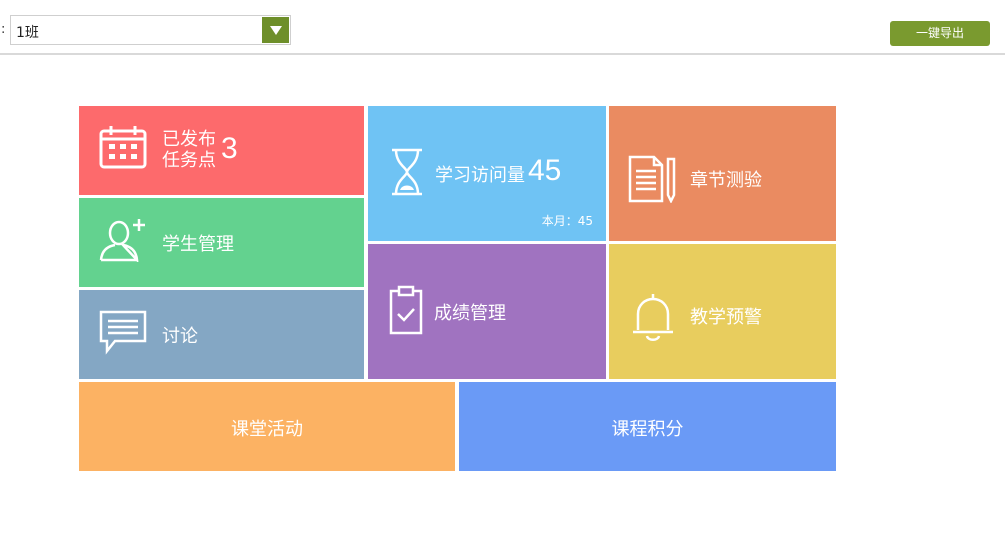 The image size is (1005, 533). I want to click on class-activity-label: 课堂活动, so click(267, 429).